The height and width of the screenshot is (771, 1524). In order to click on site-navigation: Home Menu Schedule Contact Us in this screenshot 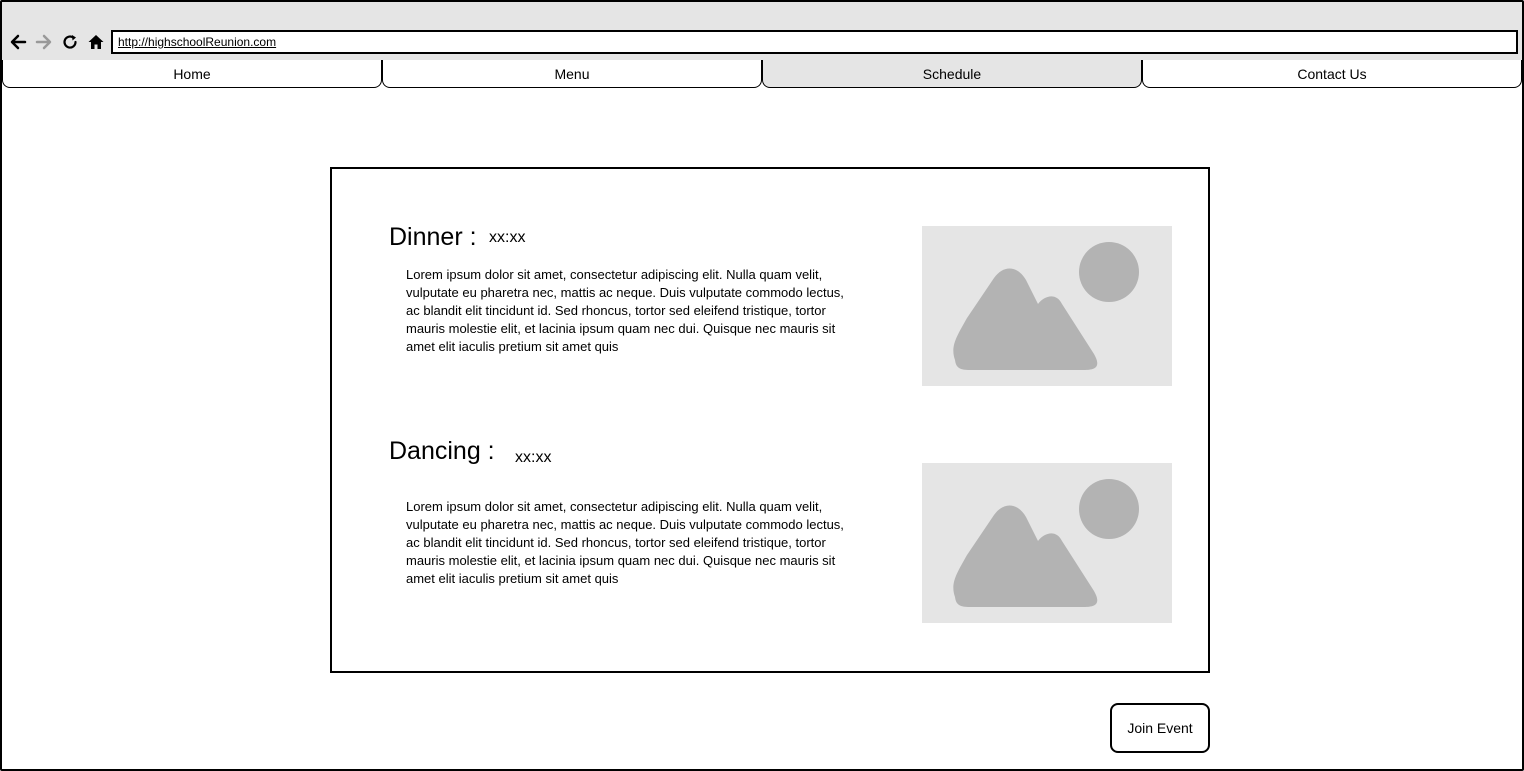, I will do `click(762, 75)`.